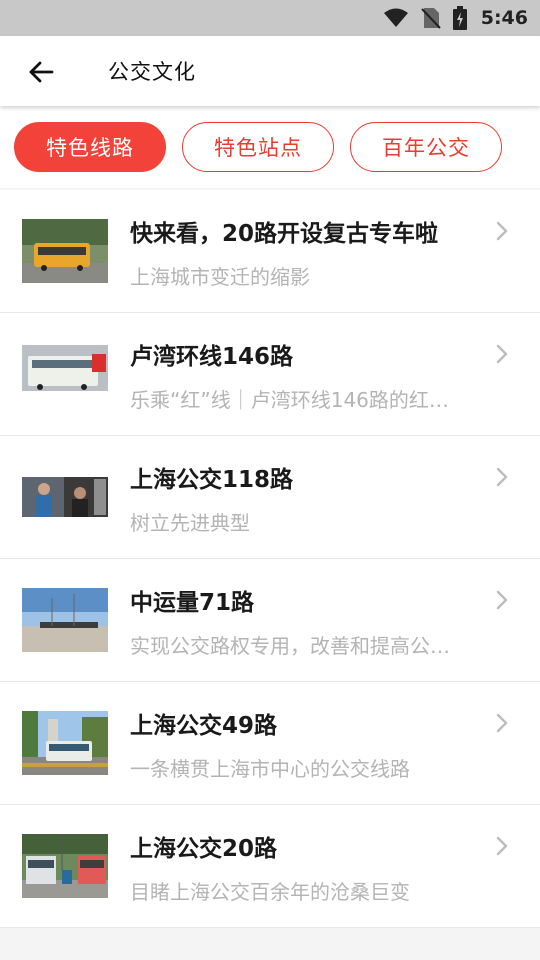 This screenshot has width=540, height=960. I want to click on list-item: 上海公交118路 树立先进典型, so click(270, 497).